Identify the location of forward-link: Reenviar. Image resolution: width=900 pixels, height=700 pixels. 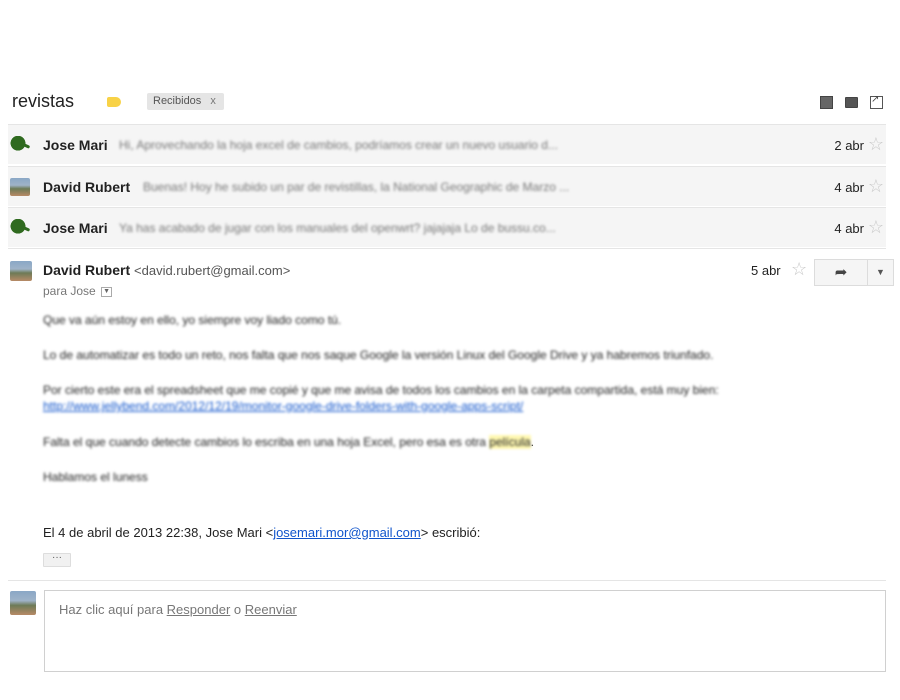
(271, 609).